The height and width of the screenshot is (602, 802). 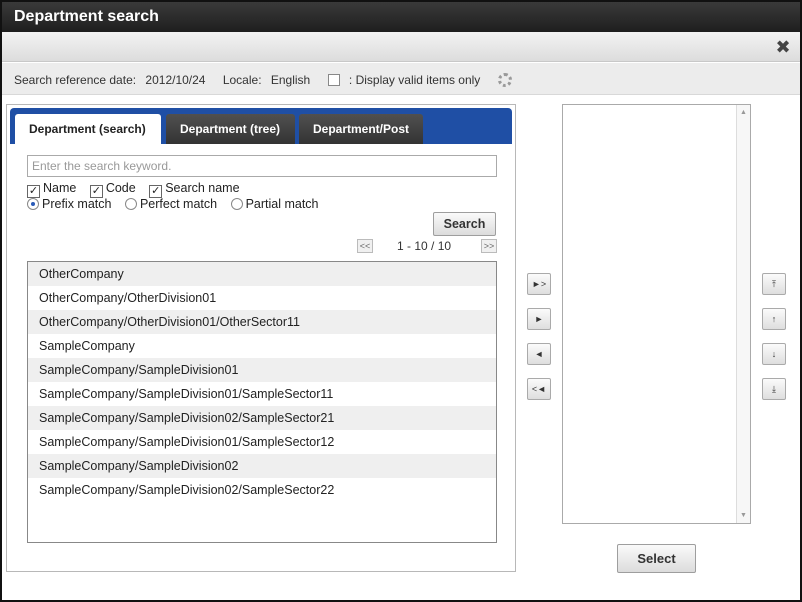 I want to click on locale-value: English, so click(x=290, y=79).